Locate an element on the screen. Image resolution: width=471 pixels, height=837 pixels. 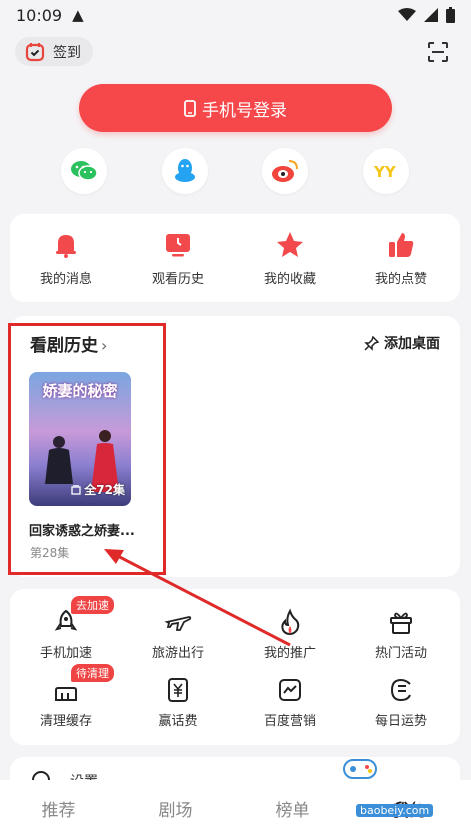
status-bar: 10:09 ▲ is located at coordinates (235, 15).